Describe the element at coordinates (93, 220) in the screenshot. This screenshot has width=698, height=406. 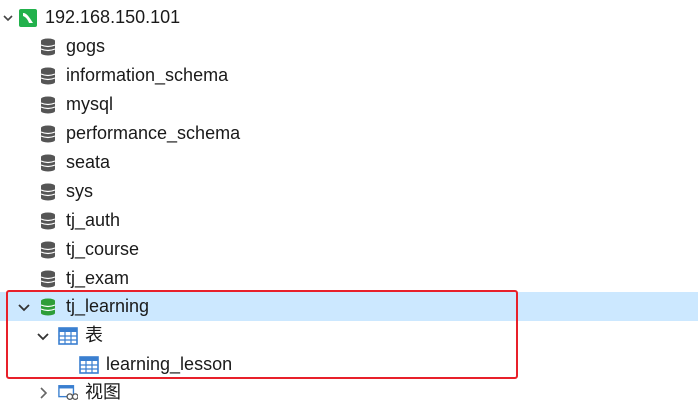
I see `database-label: tj_auth` at that location.